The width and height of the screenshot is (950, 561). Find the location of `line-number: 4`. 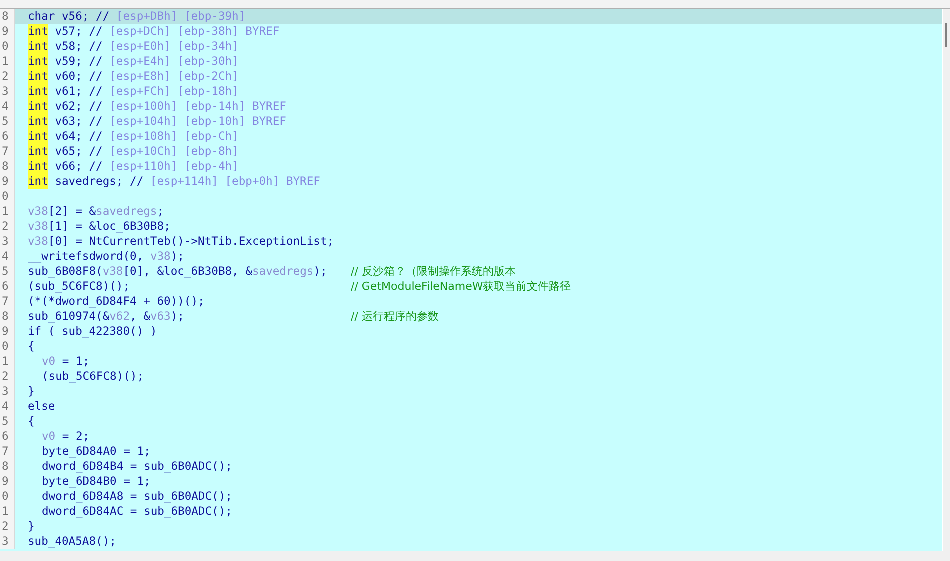

line-number: 4 is located at coordinates (7, 106).